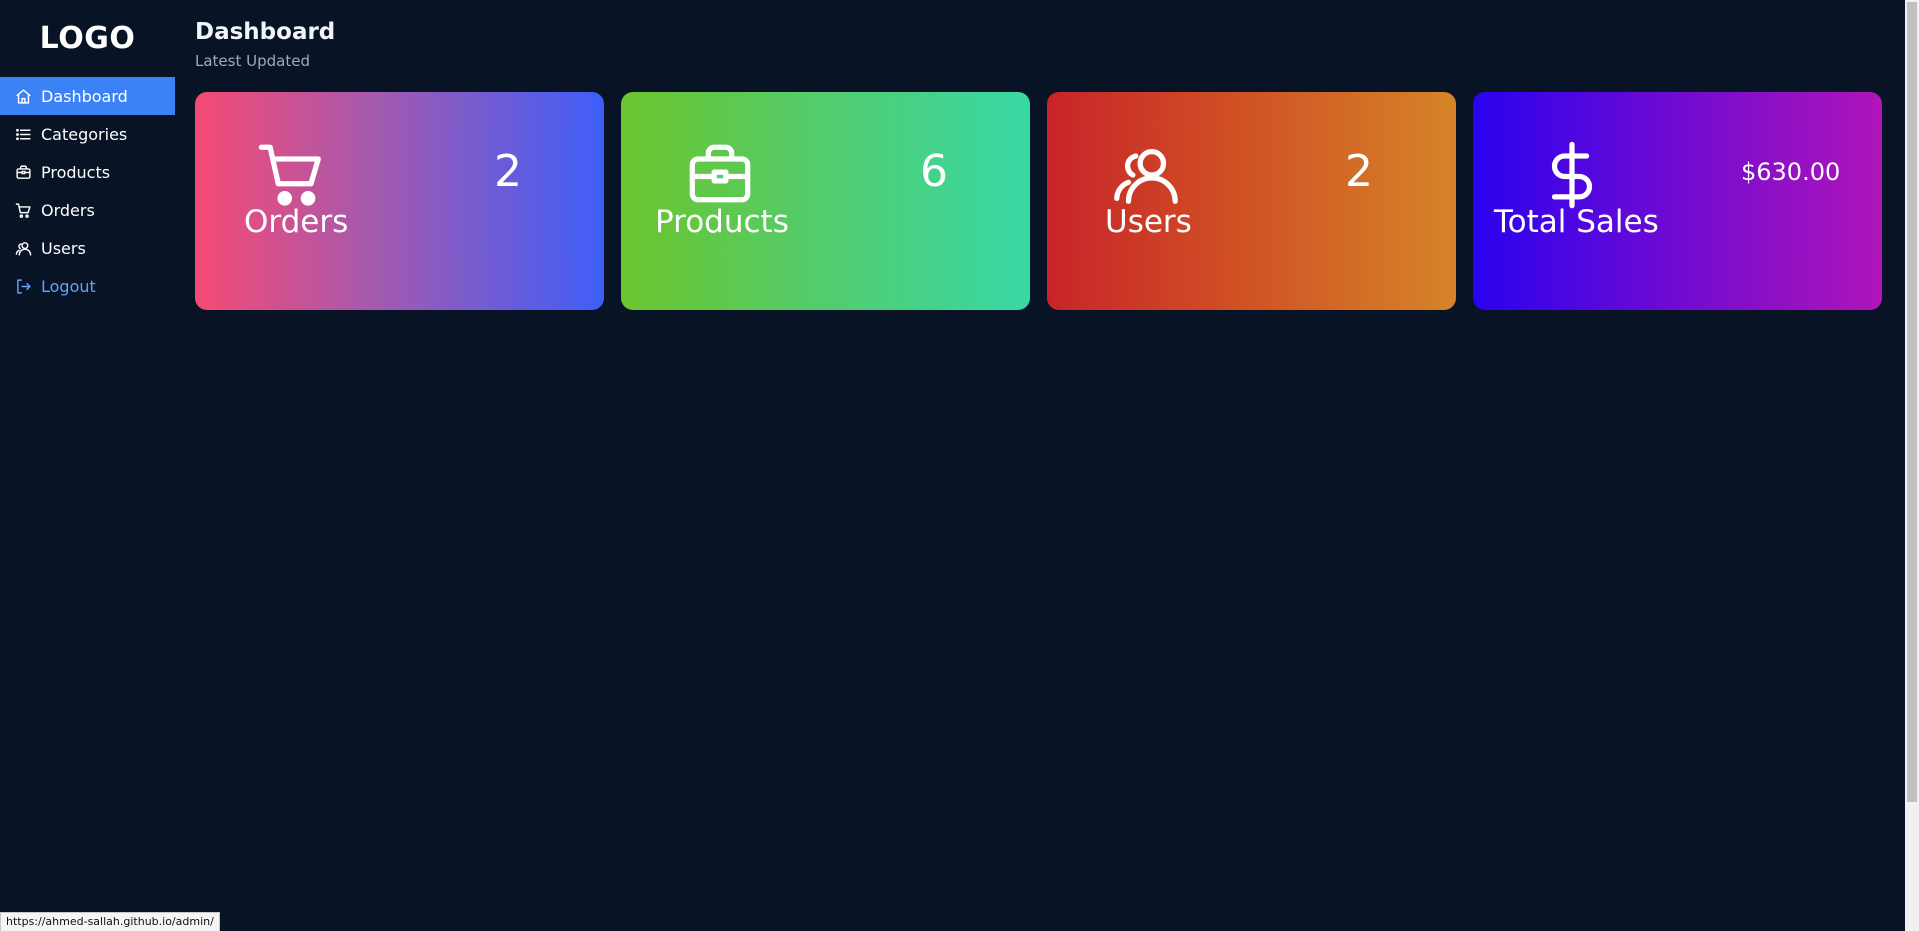 This screenshot has width=1919, height=931. I want to click on vertical-scrollbar, so click(1912, 465).